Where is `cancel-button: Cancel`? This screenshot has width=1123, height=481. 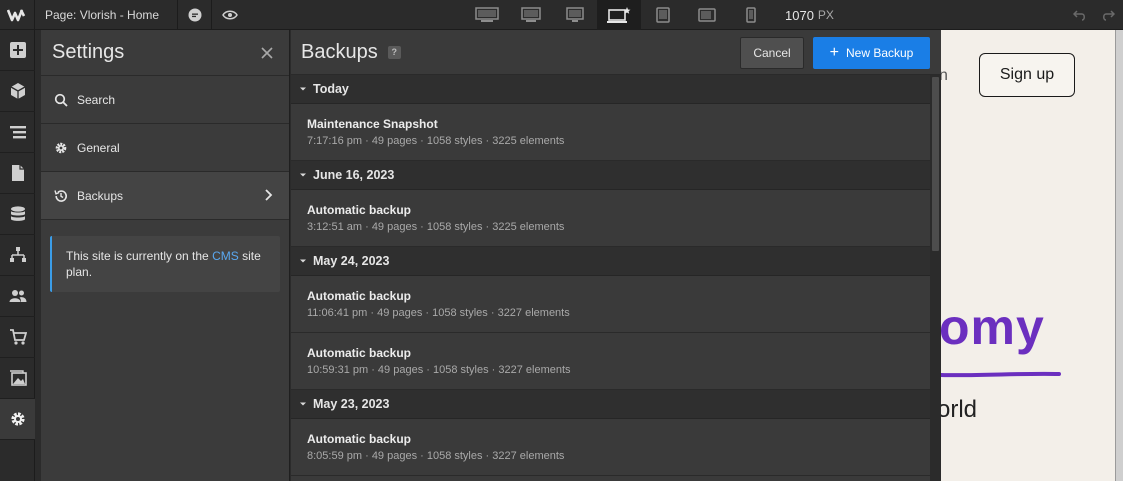 cancel-button: Cancel is located at coordinates (772, 53).